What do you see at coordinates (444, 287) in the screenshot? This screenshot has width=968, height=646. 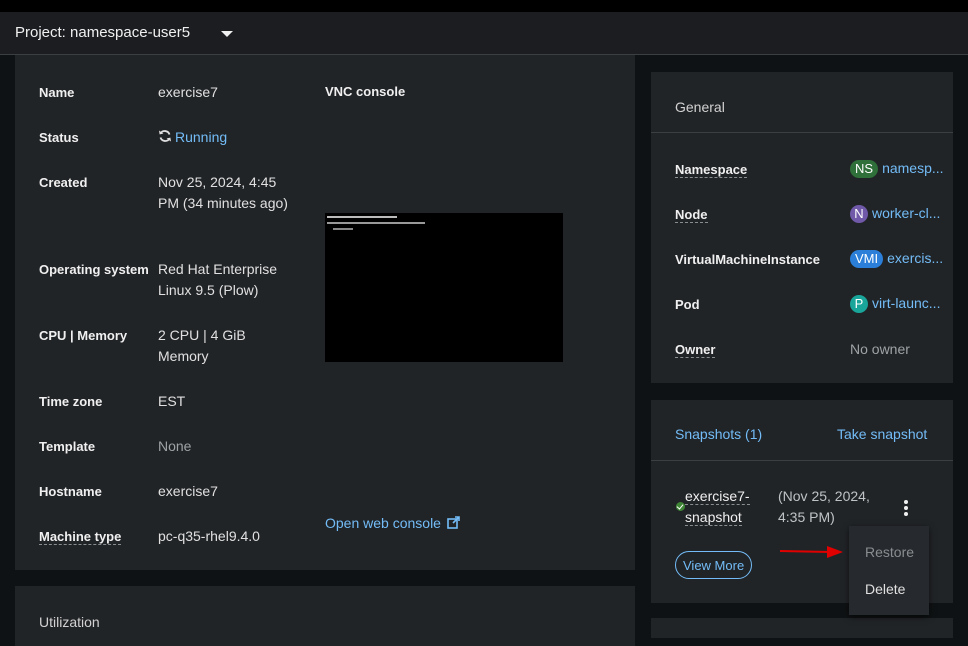 I see `vnc-console-screen` at bounding box center [444, 287].